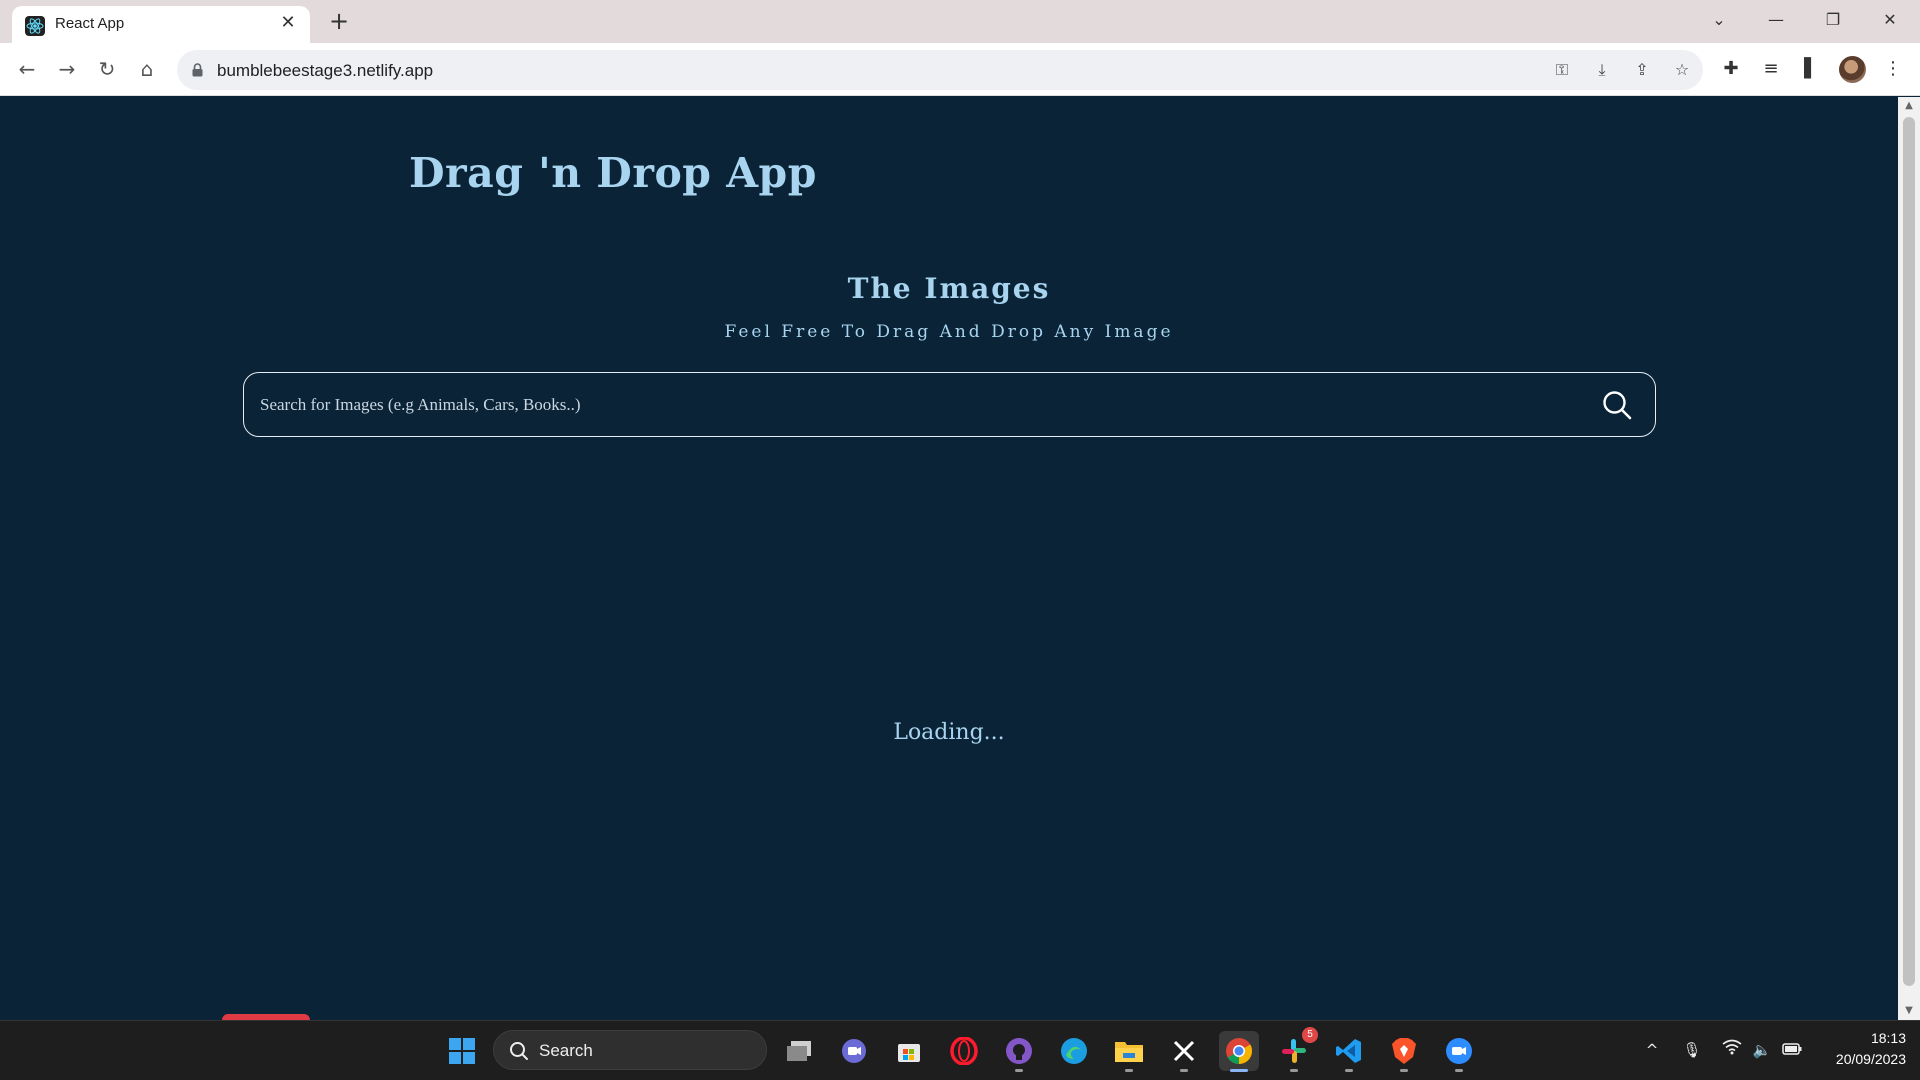  I want to click on volume-icon: 🔈, so click(1762, 1050).